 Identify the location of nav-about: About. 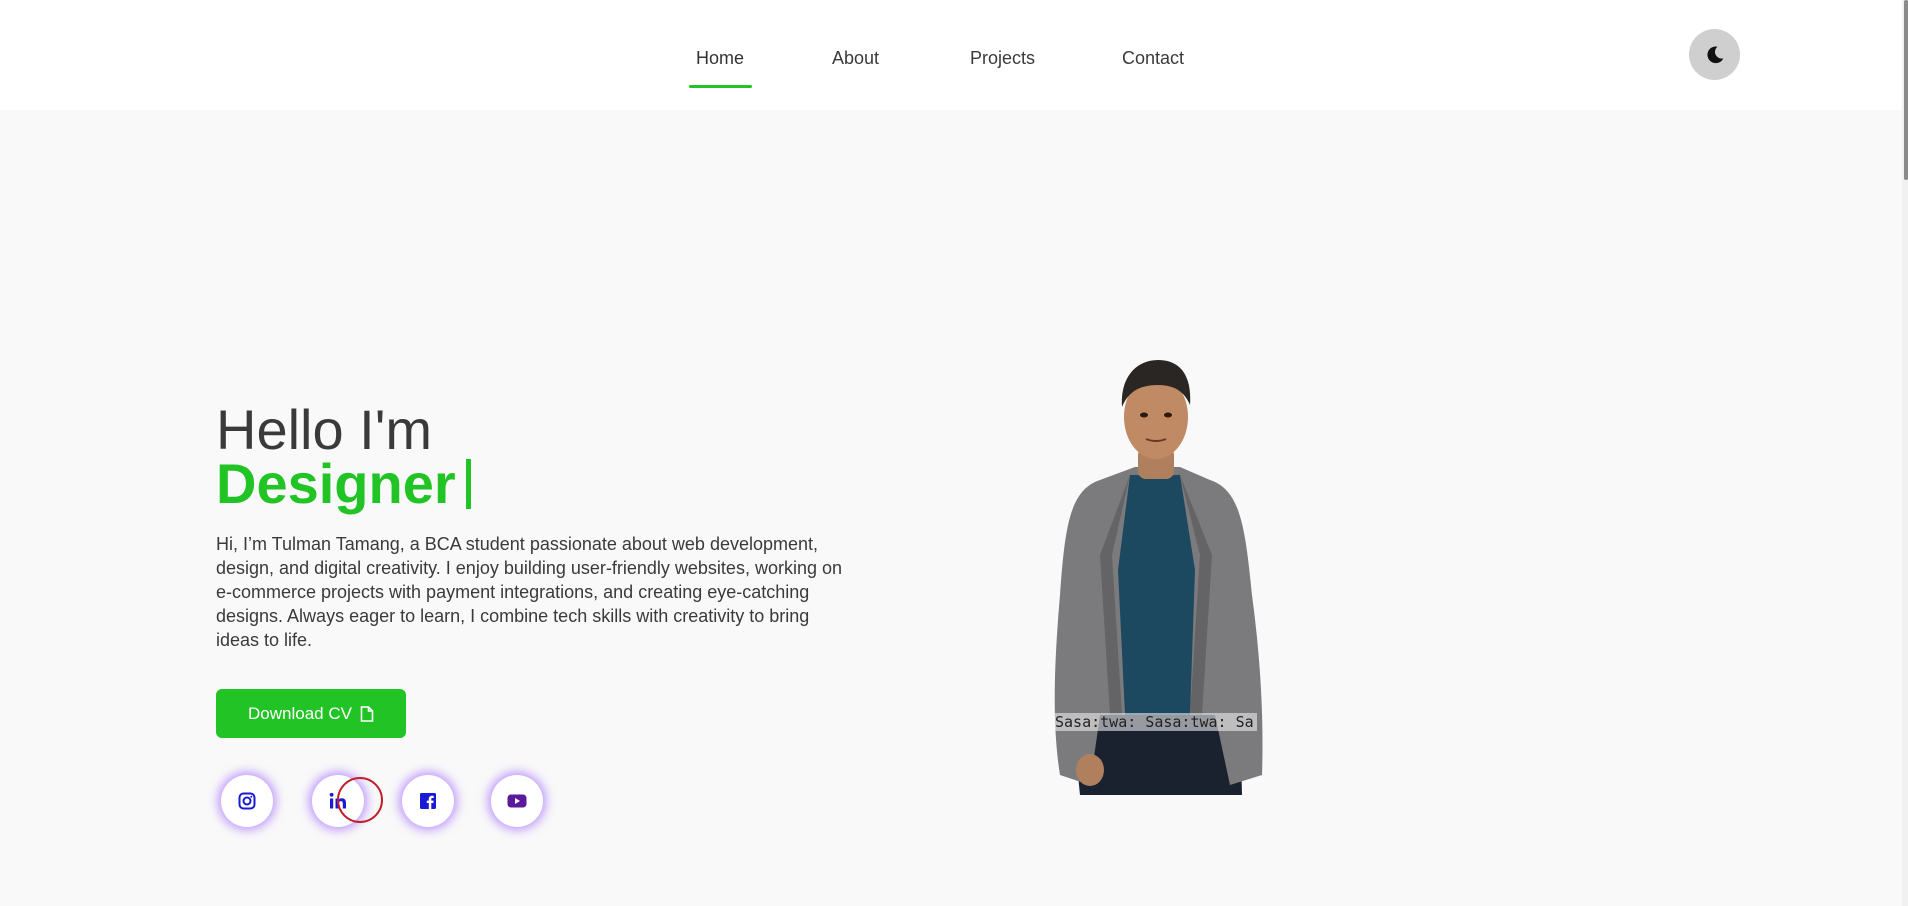
(855, 58).